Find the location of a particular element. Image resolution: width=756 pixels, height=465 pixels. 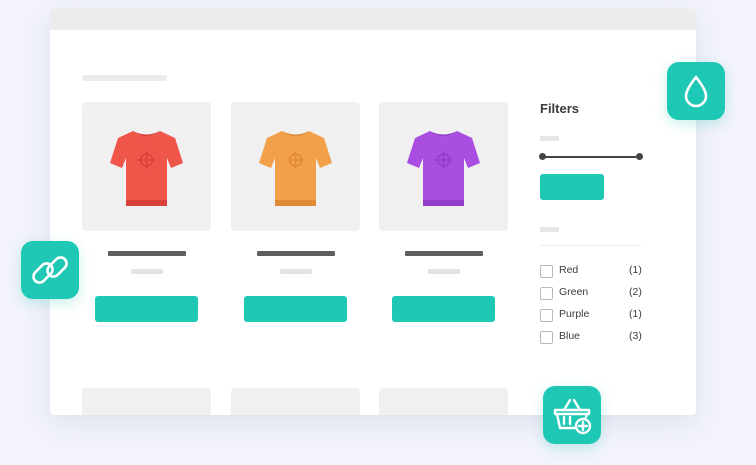

filter-option-red: Red (1) is located at coordinates (595, 272).